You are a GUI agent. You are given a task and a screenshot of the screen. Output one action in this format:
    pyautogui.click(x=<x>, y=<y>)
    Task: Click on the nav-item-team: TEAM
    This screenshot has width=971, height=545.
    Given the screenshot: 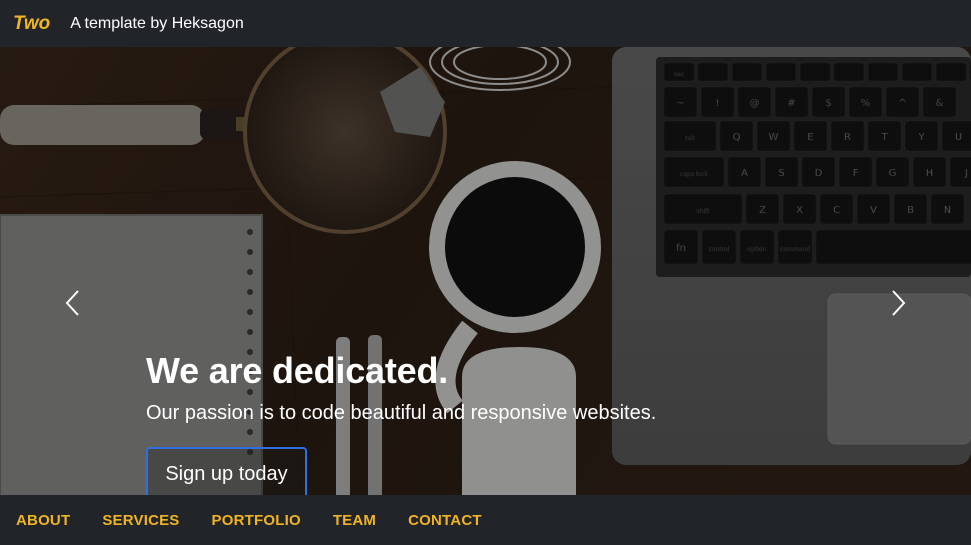 What is the action you would take?
    pyautogui.click(x=354, y=520)
    